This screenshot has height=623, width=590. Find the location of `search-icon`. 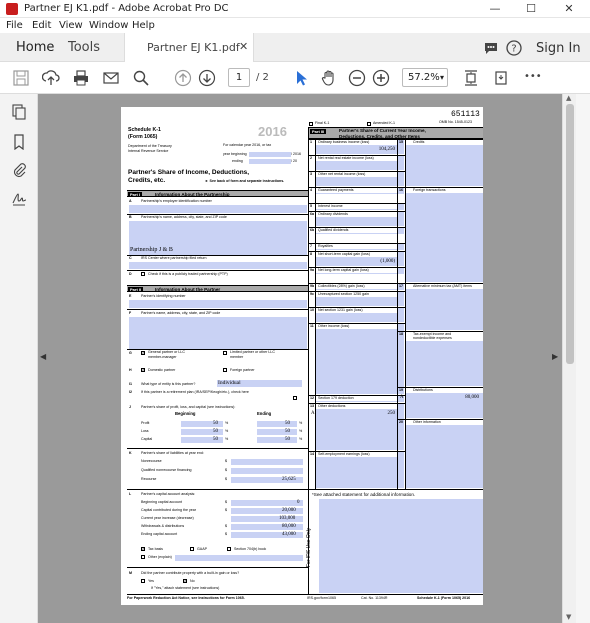

search-icon is located at coordinates (141, 78).